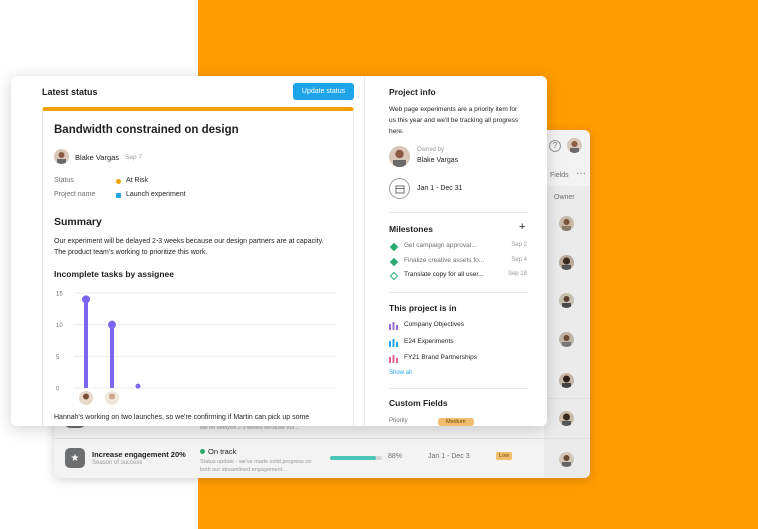 The image size is (758, 529). Describe the element at coordinates (61, 156) in the screenshot. I see `author-avatar` at that location.